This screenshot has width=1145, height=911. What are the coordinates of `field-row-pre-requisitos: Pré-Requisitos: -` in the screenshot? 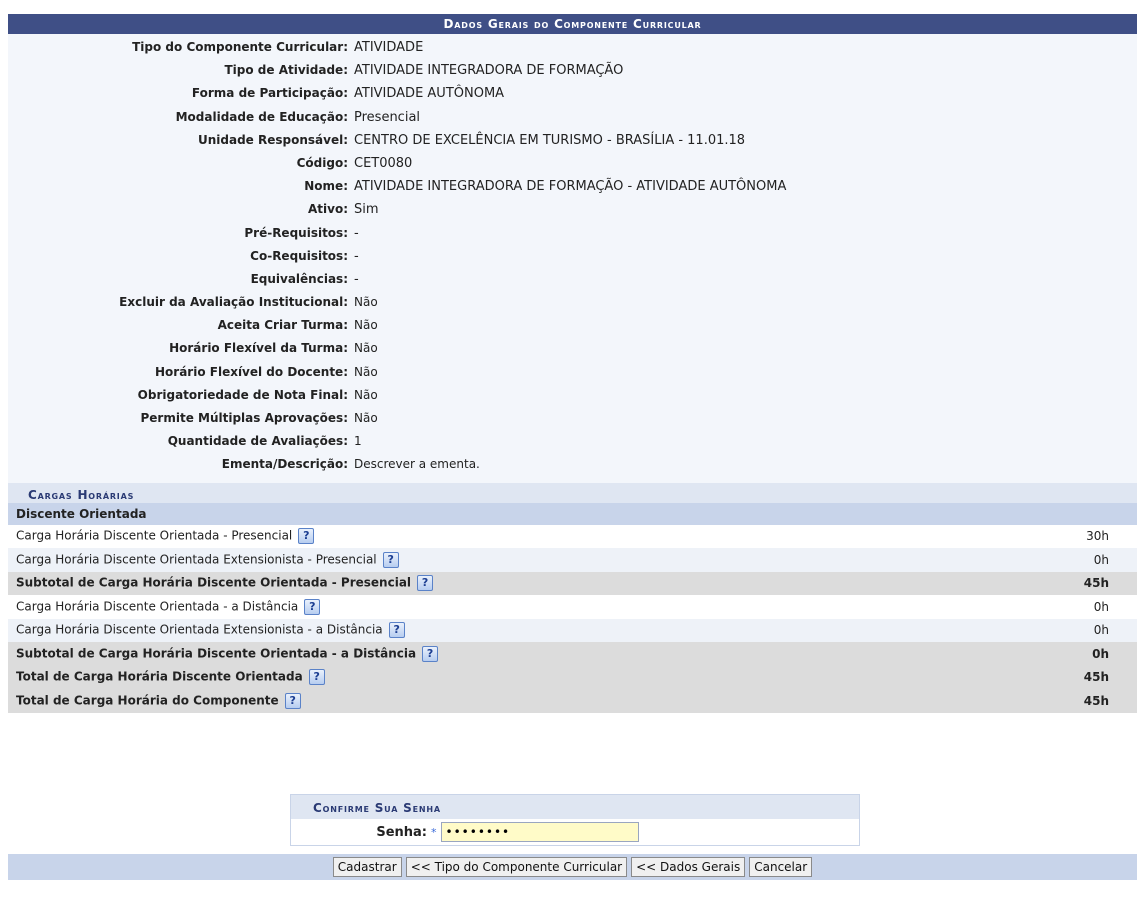 It's located at (572, 233).